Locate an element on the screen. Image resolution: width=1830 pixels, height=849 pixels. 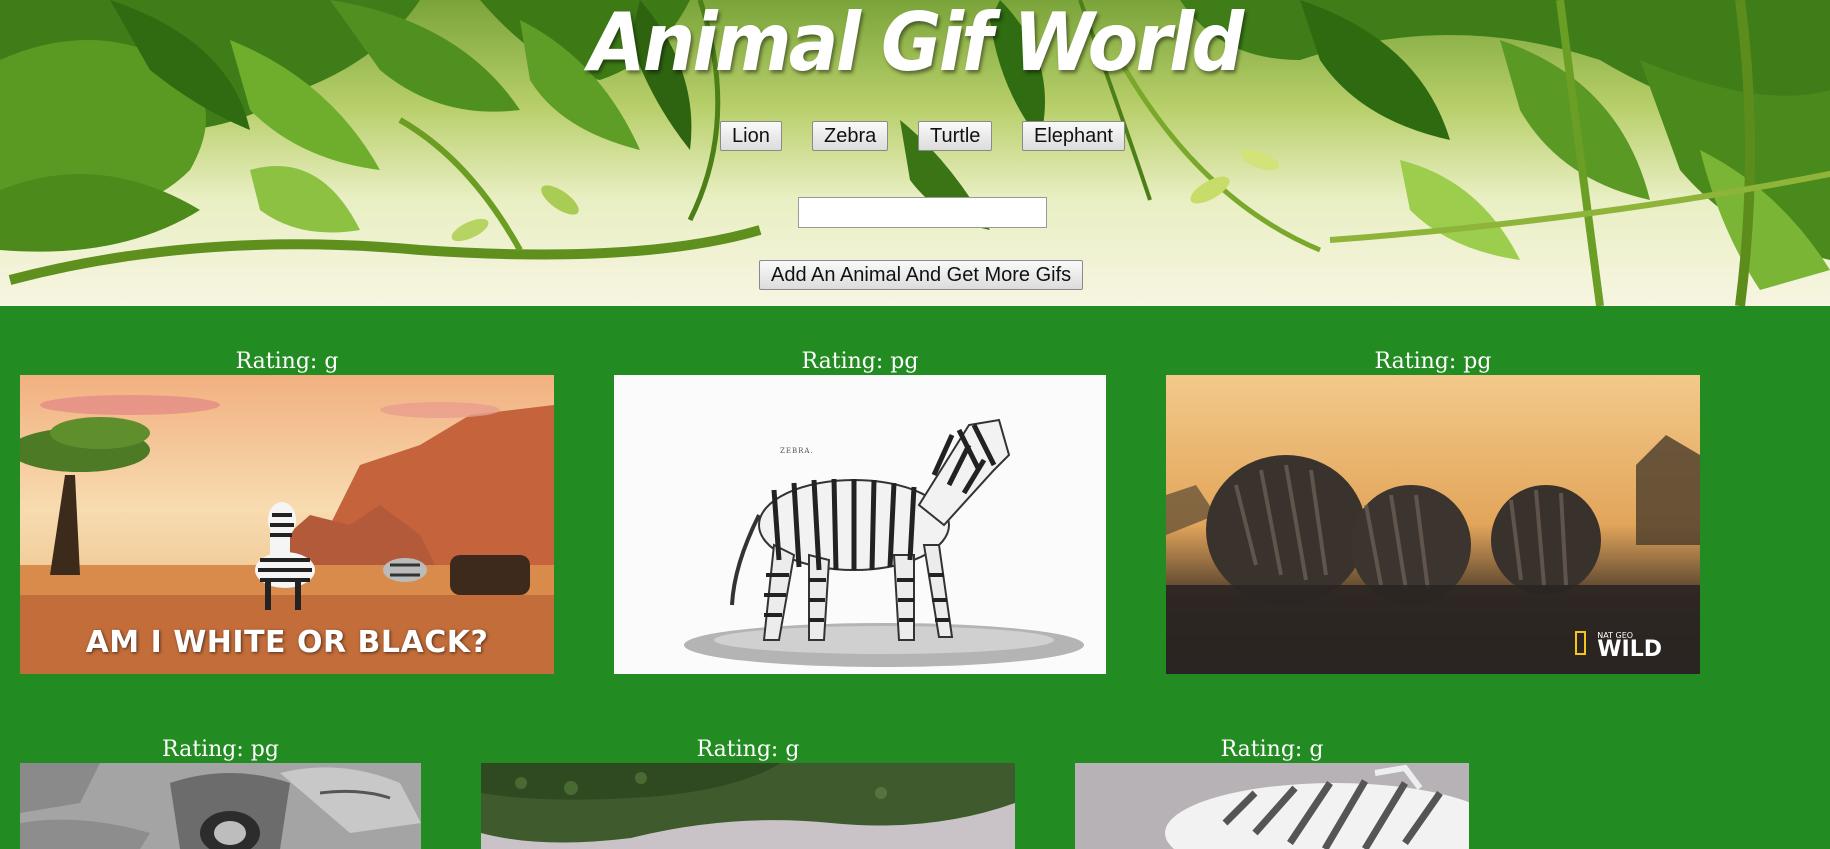
topic-button-lion: Lion is located at coordinates (751, 136).